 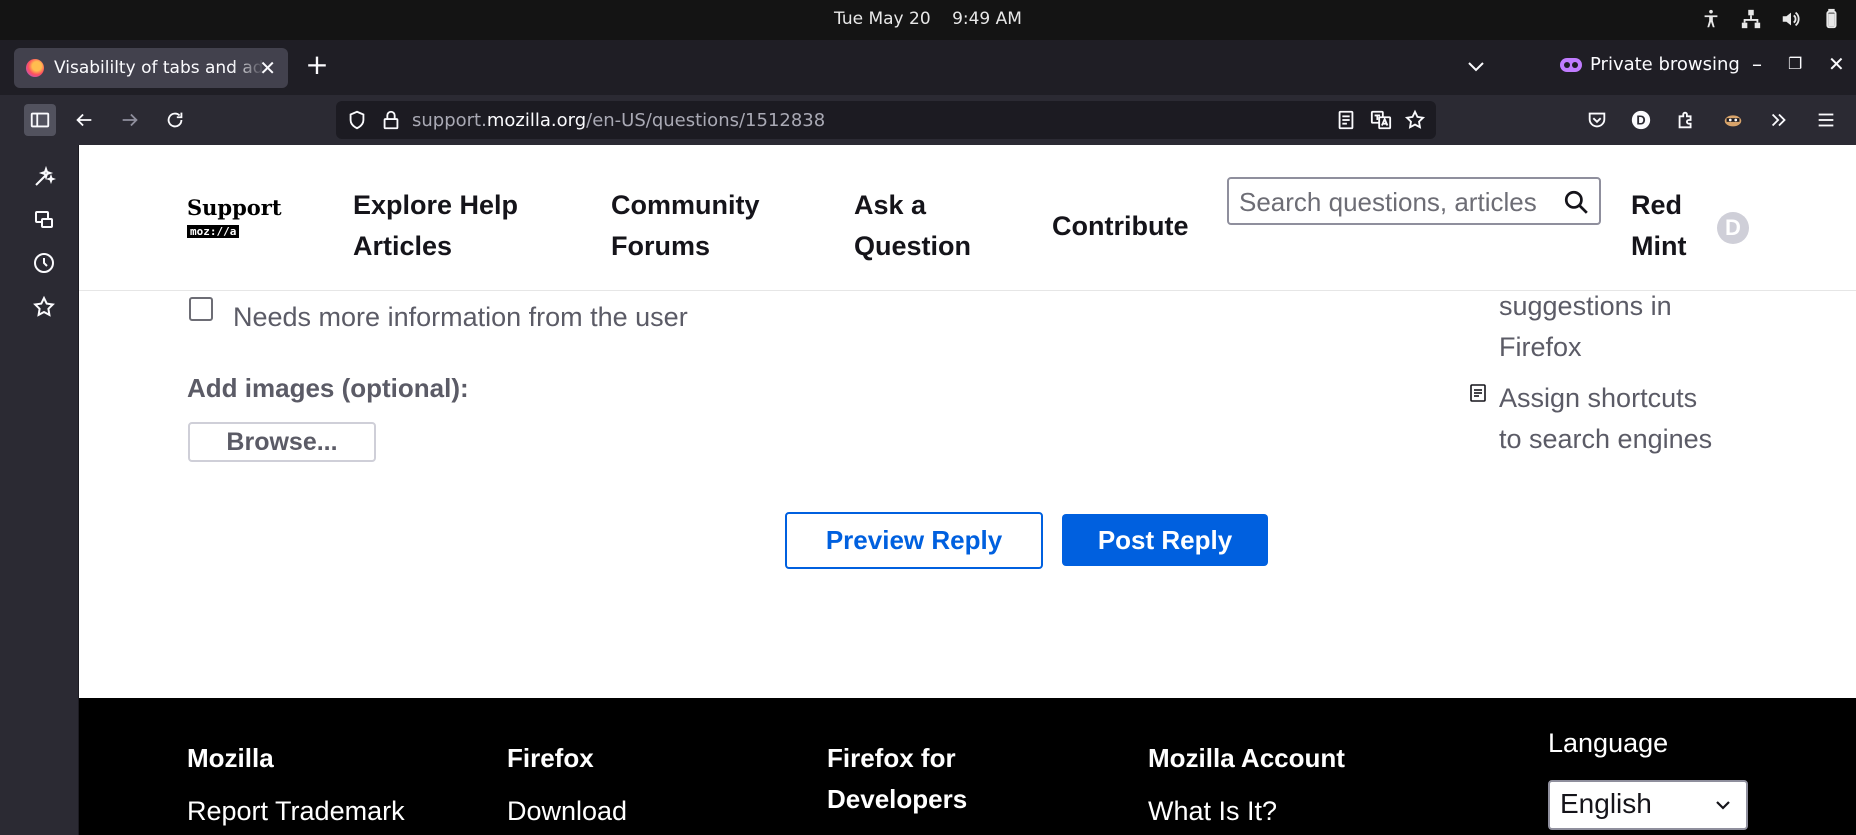 I want to click on post-reply-button: Post Reply, so click(x=1165, y=540).